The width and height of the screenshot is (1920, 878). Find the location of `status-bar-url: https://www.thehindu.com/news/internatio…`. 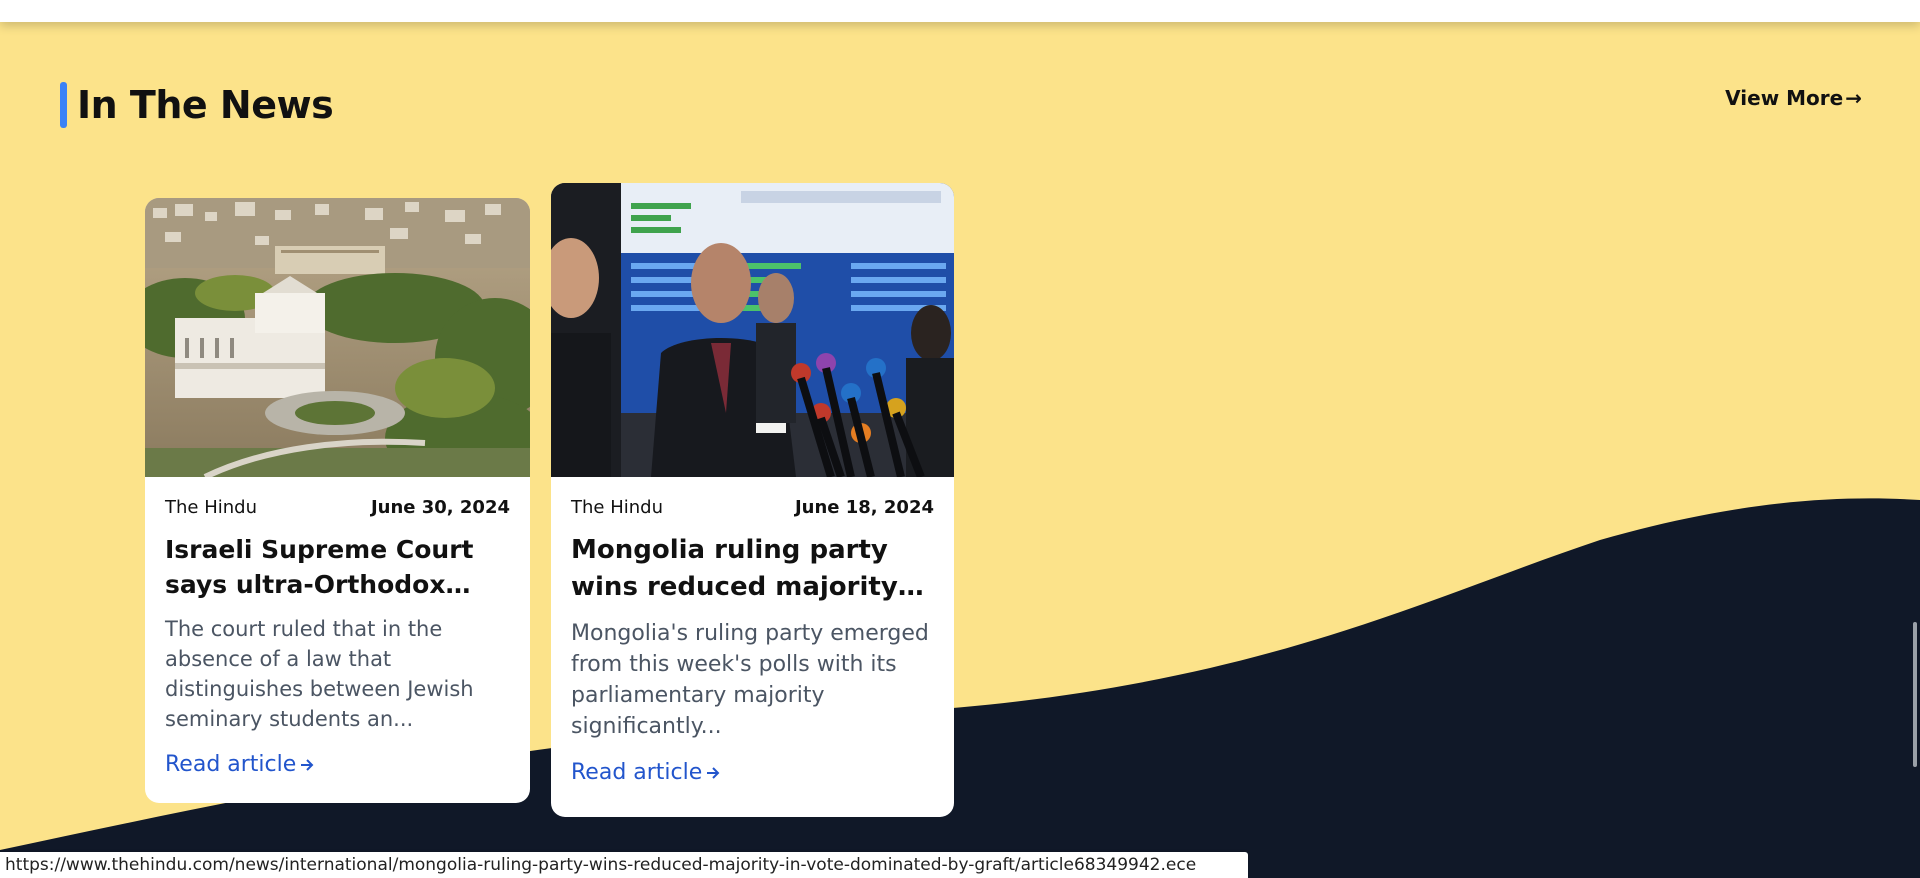

status-bar-url: https://www.thehindu.com/news/internatio… is located at coordinates (624, 865).